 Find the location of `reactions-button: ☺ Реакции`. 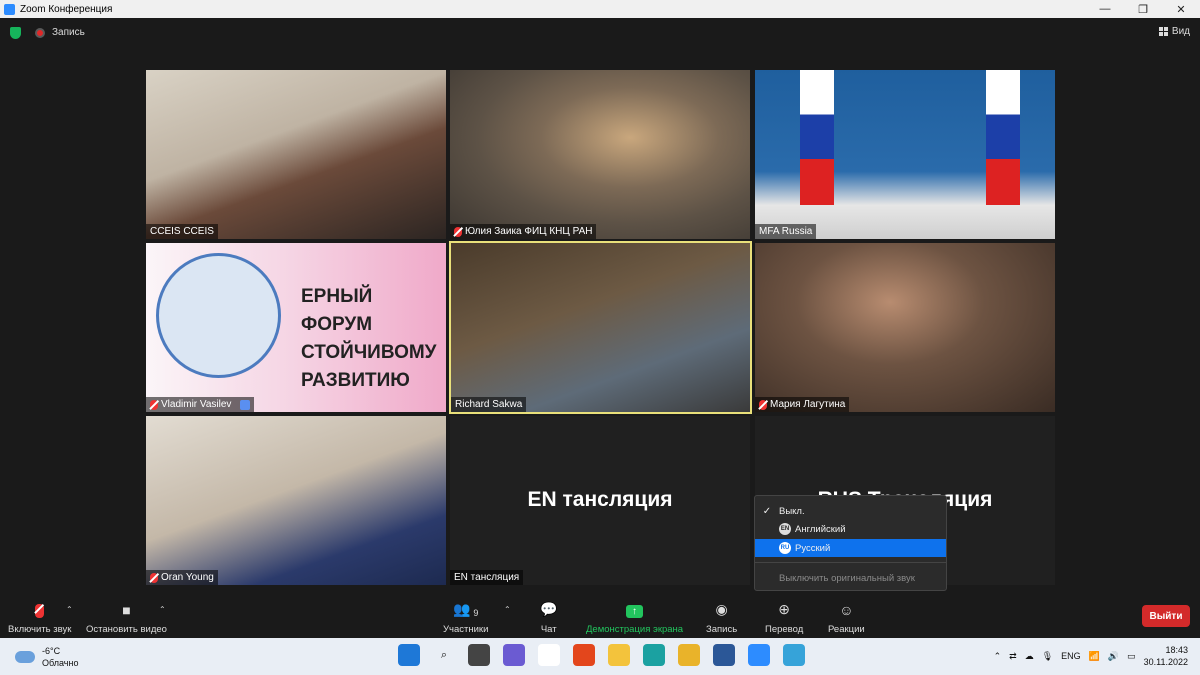

reactions-button: ☺ Реакции is located at coordinates (846, 616).